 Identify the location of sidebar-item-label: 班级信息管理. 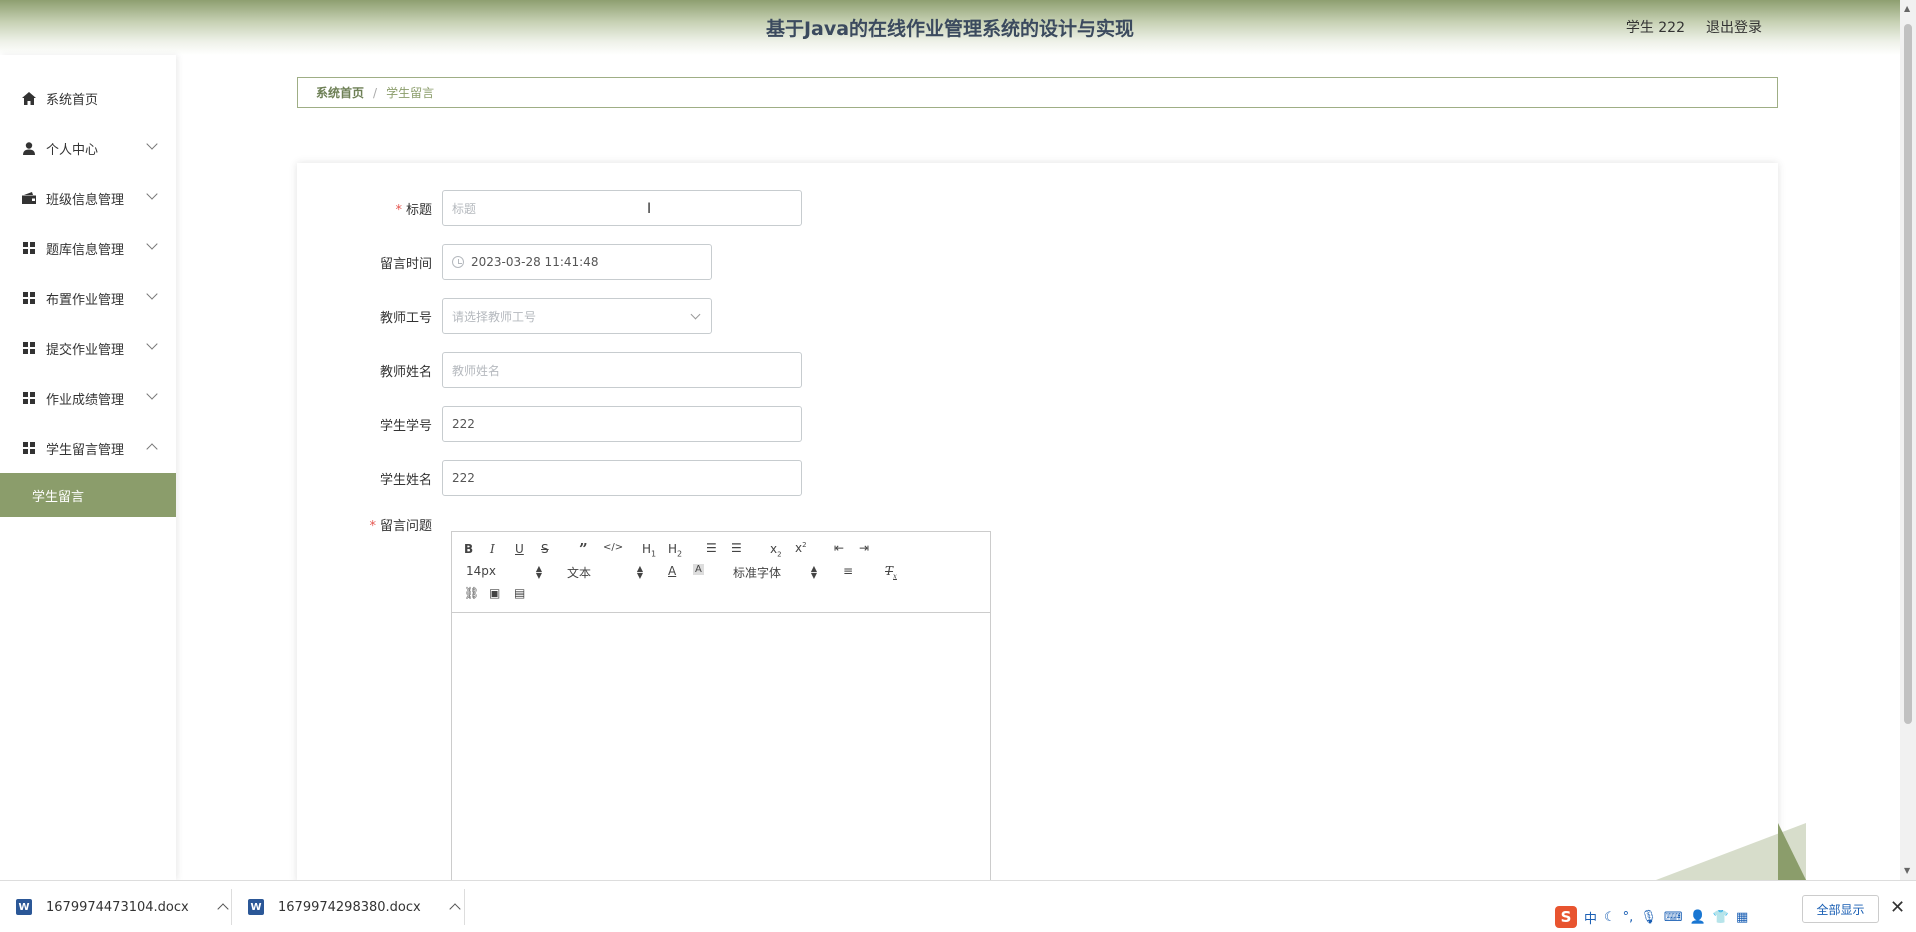
(85, 200).